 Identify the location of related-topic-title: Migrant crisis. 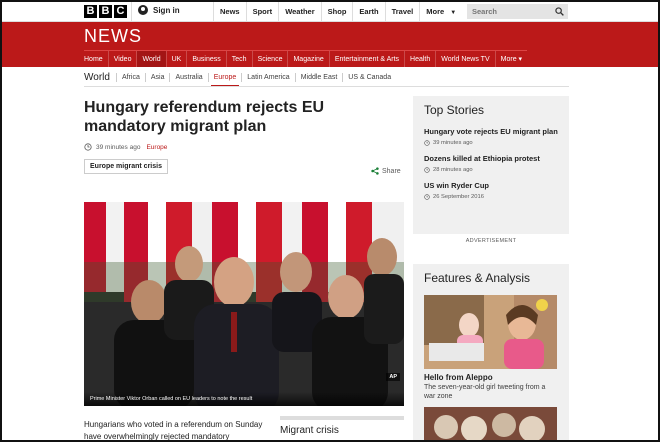
(342, 426).